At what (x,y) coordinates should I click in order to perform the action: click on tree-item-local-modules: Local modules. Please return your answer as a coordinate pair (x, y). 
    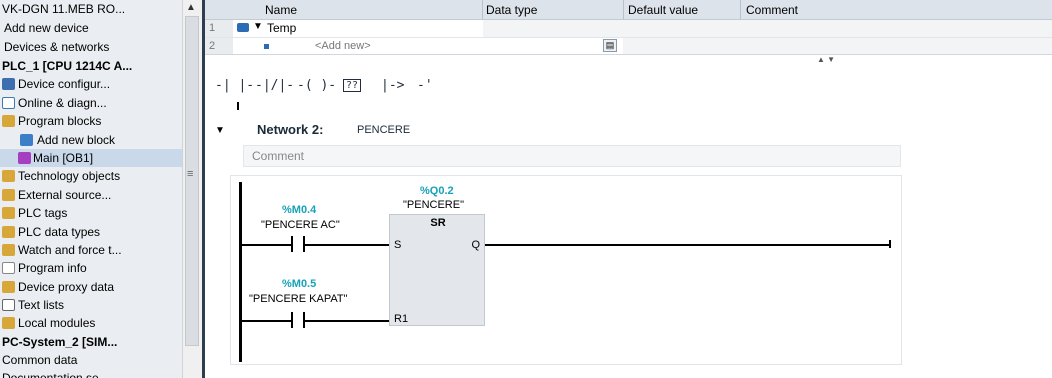
    Looking at the image, I should click on (91, 323).